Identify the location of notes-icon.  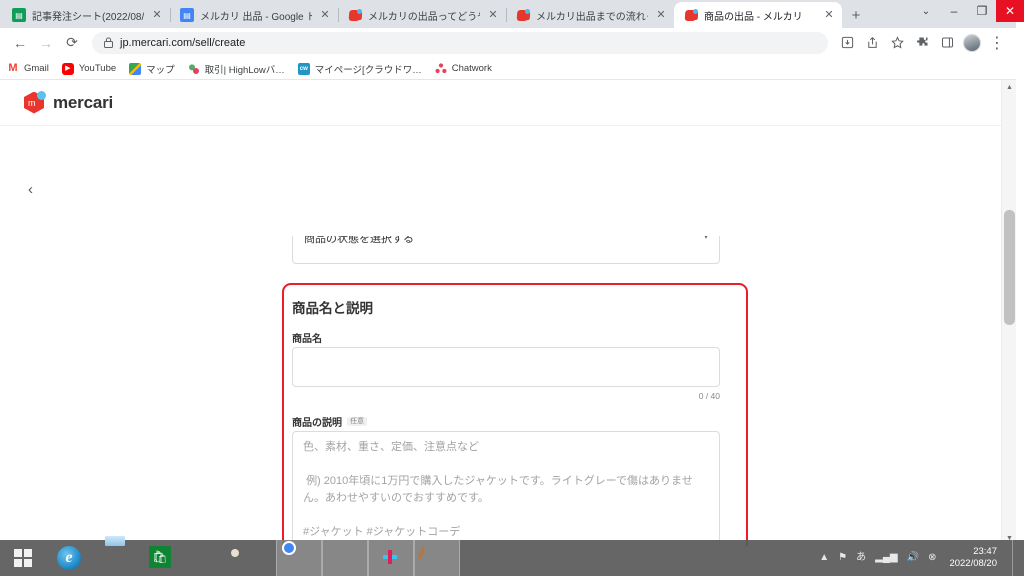
(253, 558).